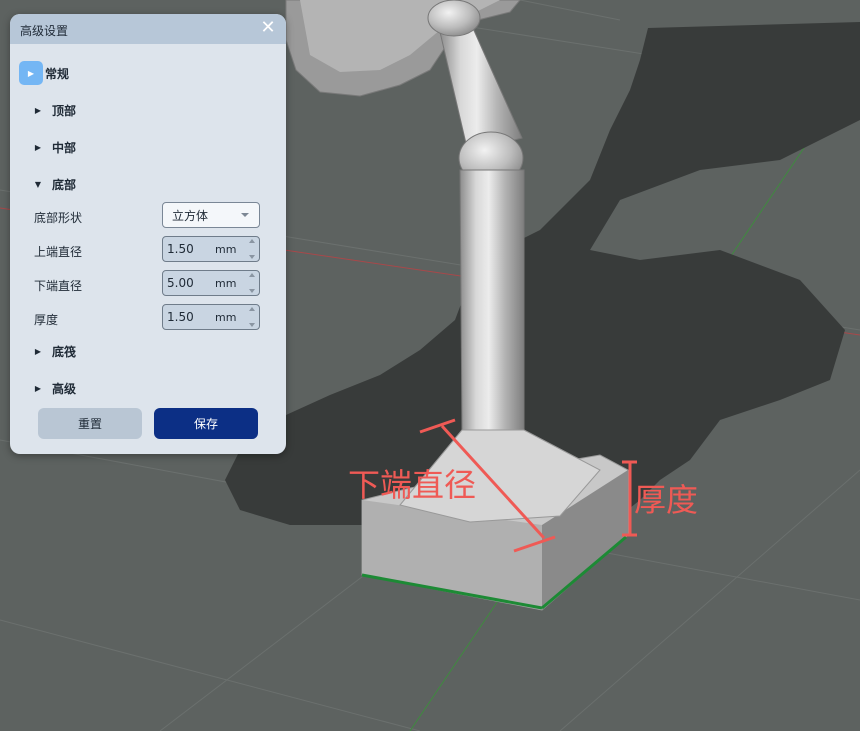  I want to click on lower-diameter-field: mm, so click(211, 283).